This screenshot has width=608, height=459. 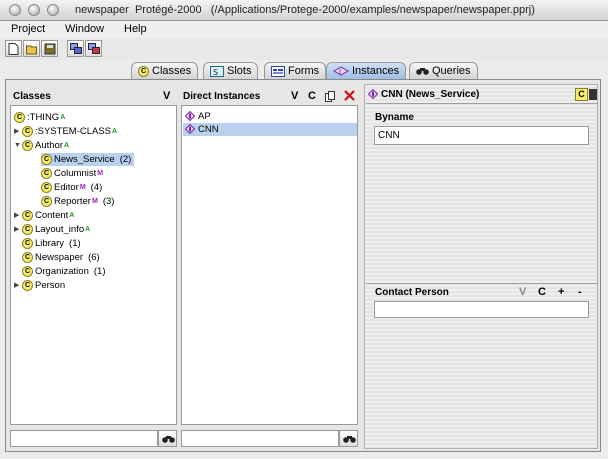 I want to click on copy-instance-button, so click(x=330, y=98).